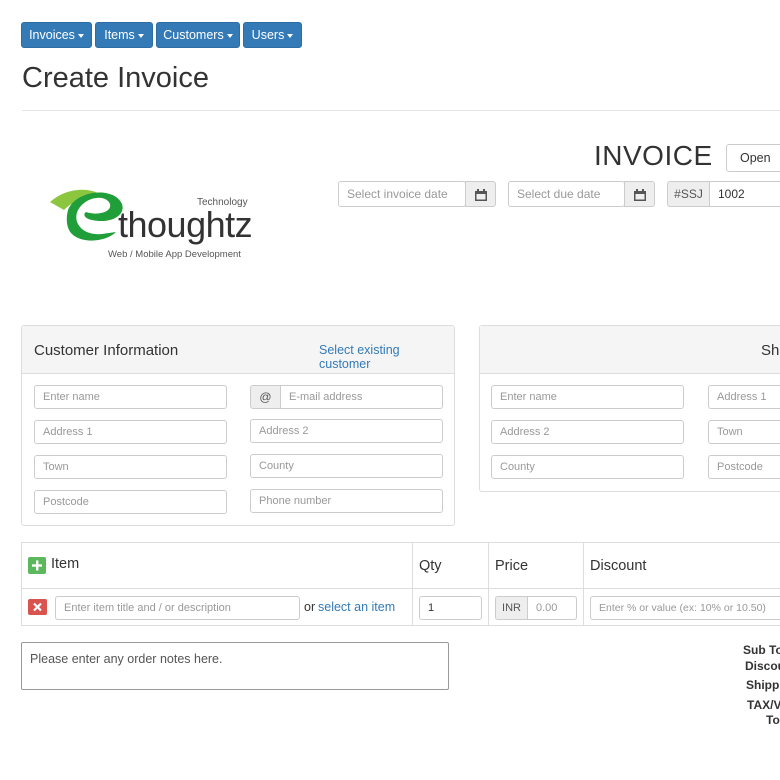 This screenshot has height=780, width=780. What do you see at coordinates (512, 566) in the screenshot?
I see `price-column-header: Price` at bounding box center [512, 566].